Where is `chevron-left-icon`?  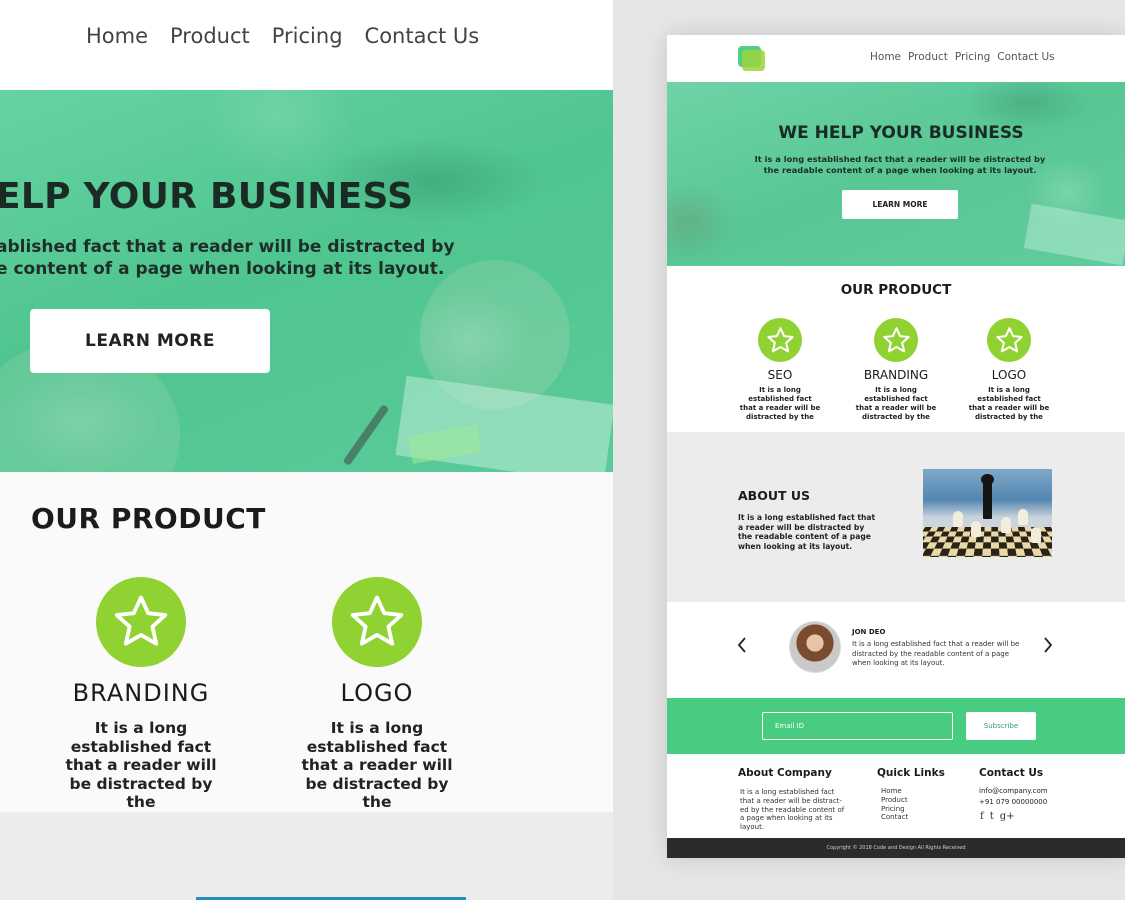
chevron-left-icon is located at coordinates (742, 645).